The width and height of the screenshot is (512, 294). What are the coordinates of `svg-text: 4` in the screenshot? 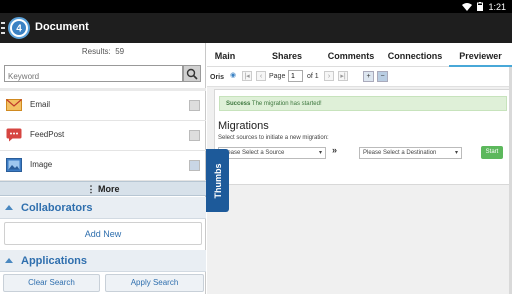 It's located at (19, 29).